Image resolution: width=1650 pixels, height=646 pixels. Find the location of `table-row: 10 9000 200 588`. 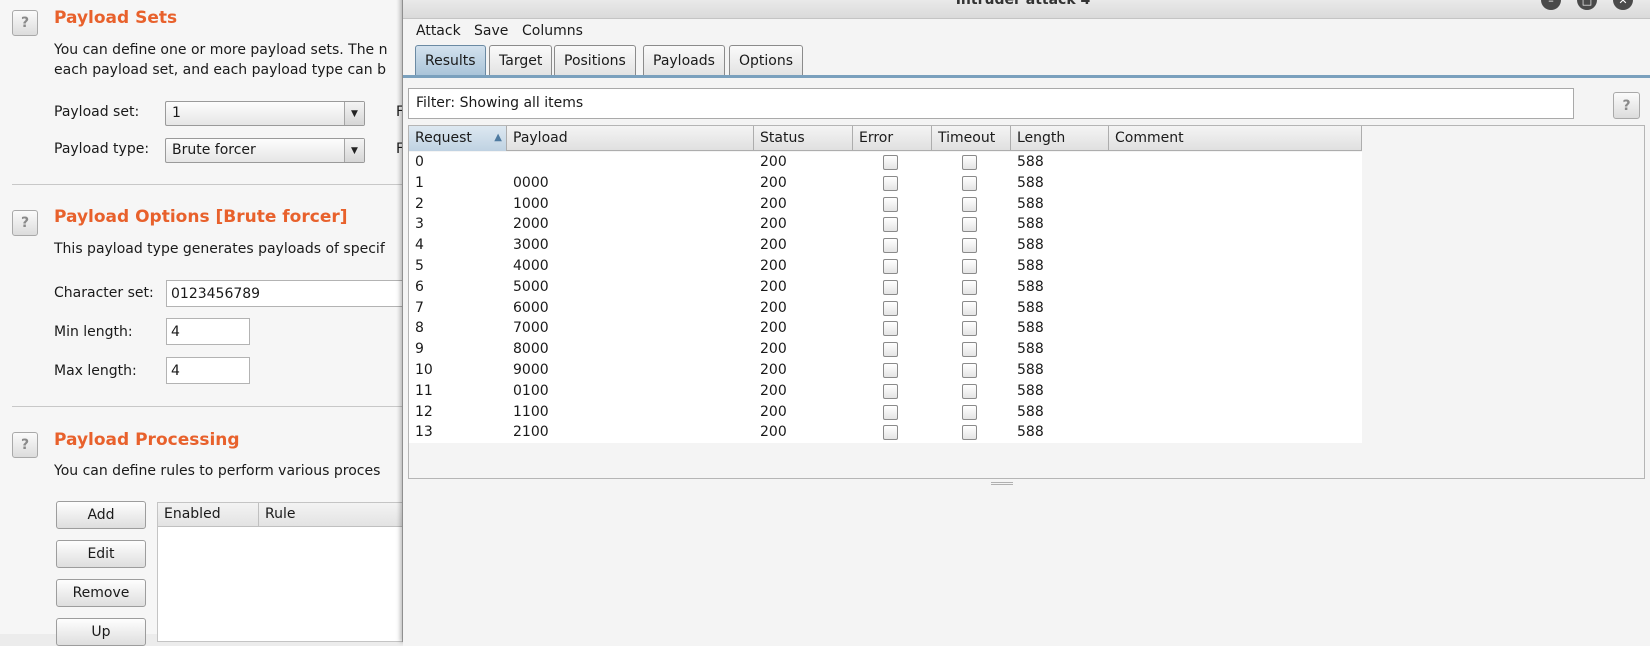

table-row: 10 9000 200 588 is located at coordinates (885, 370).